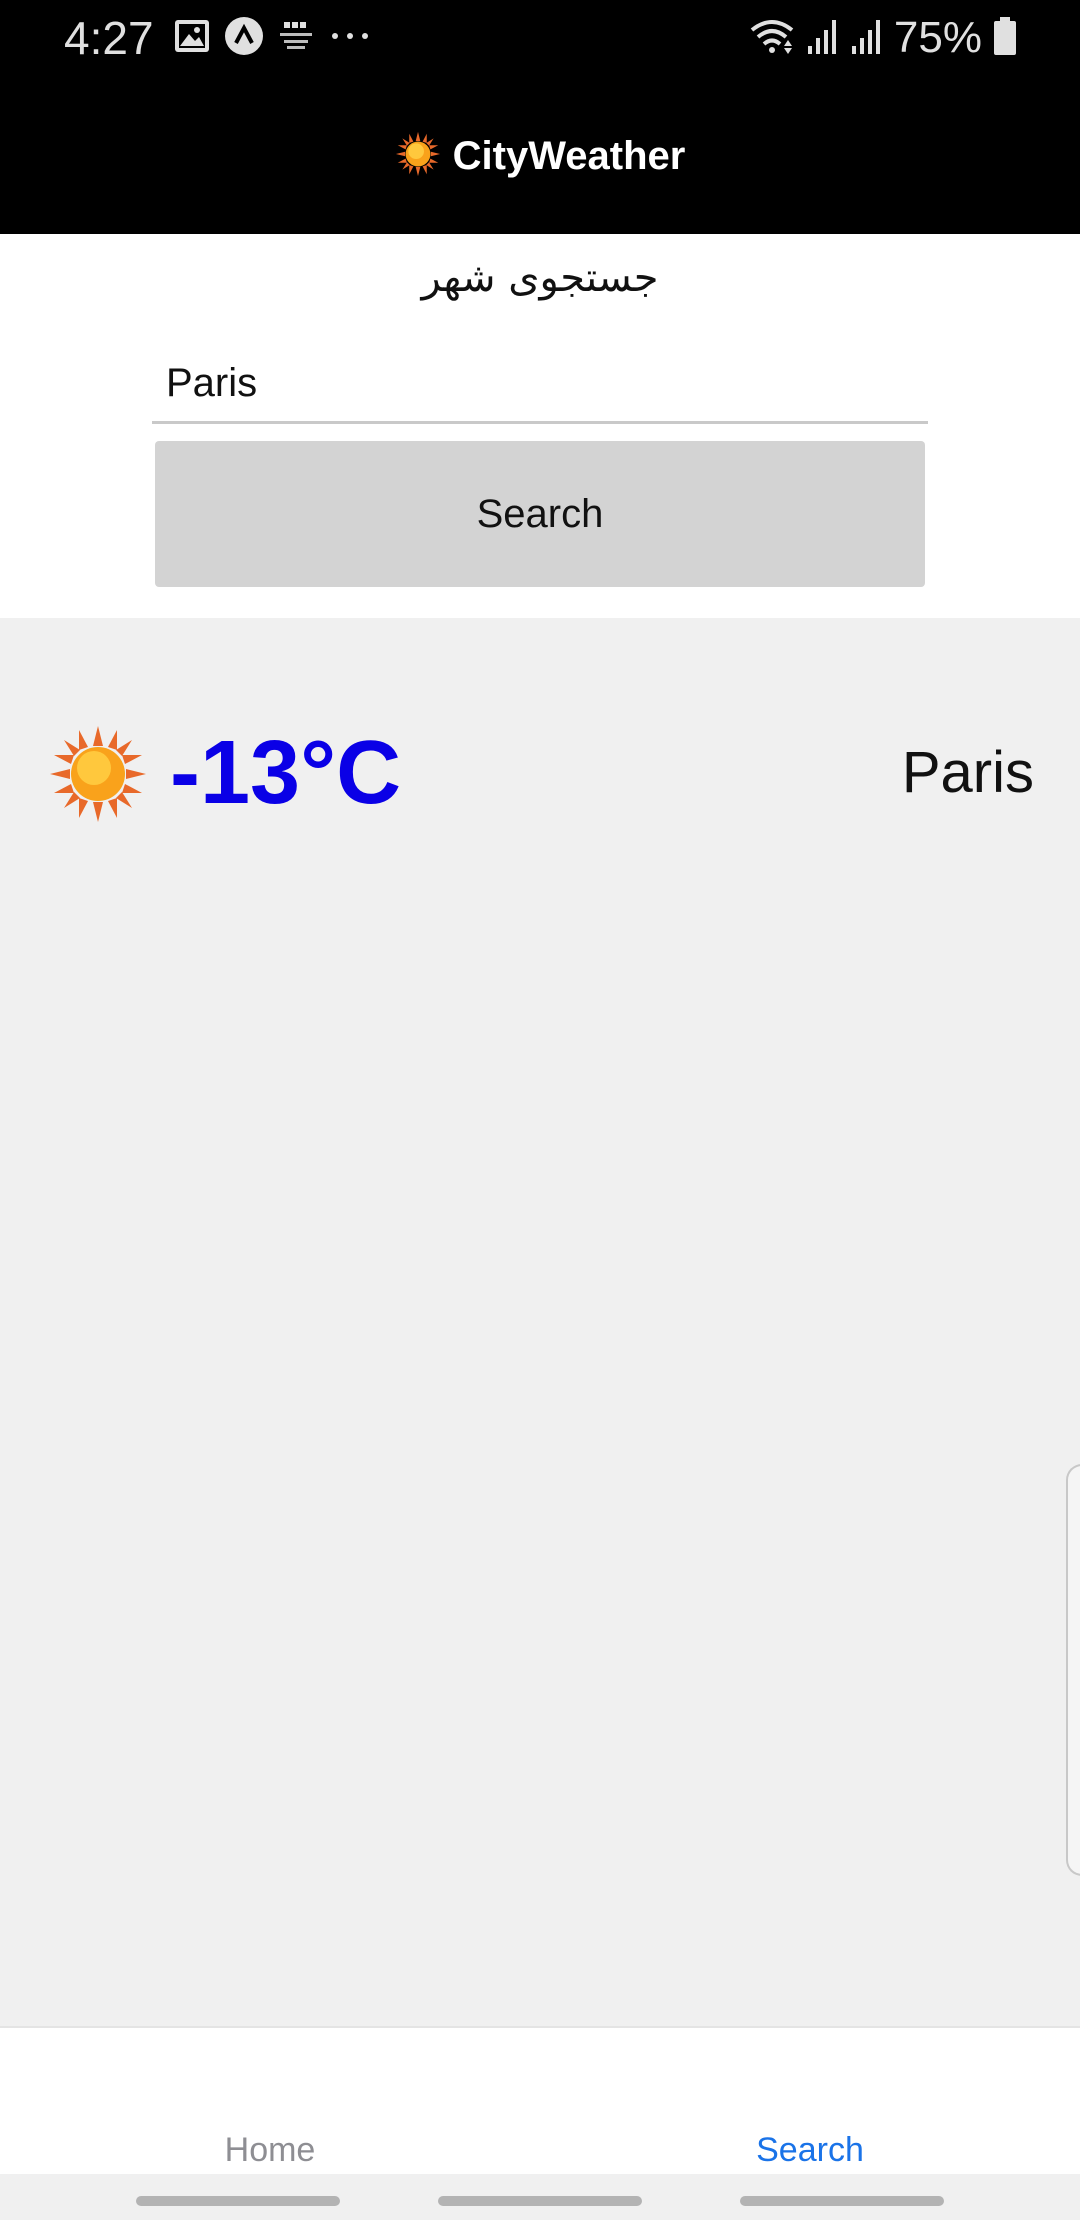 The height and width of the screenshot is (2220, 1080). Describe the element at coordinates (1073, 1670) in the screenshot. I see `edge-panel-handle` at that location.